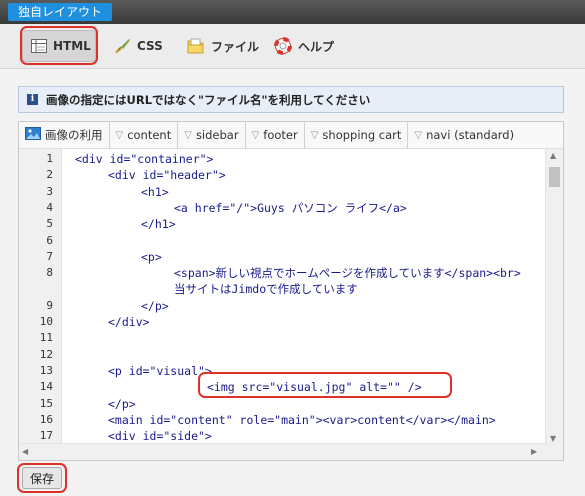 The image size is (585, 496). What do you see at coordinates (283, 159) in the screenshot?
I see `code-line: 1 <div id="container">` at bounding box center [283, 159].